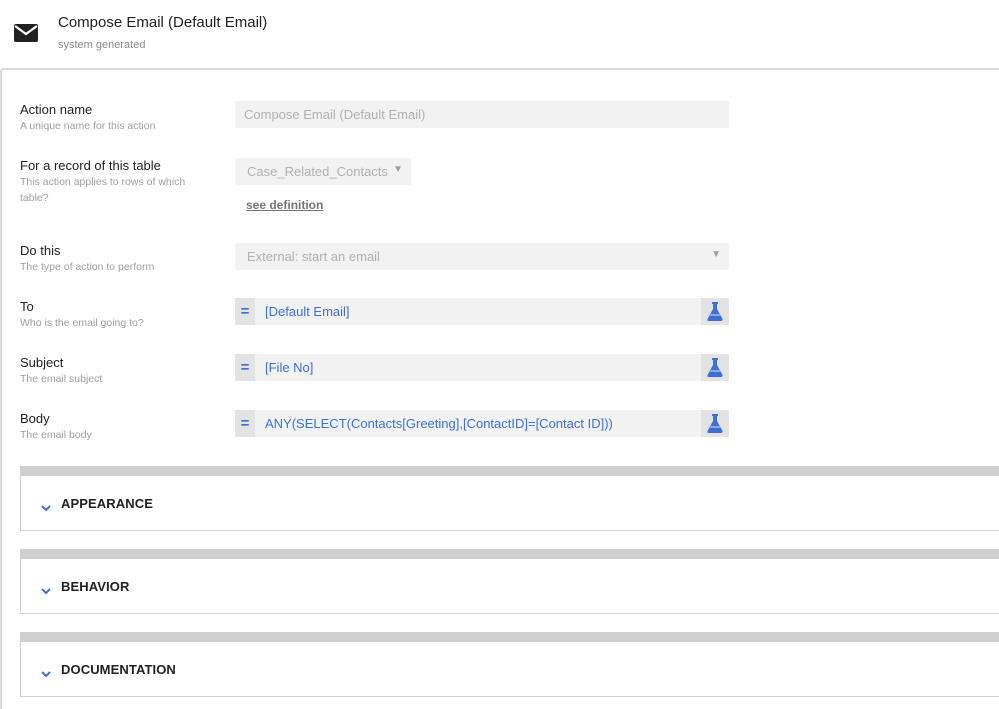 Image resolution: width=999 pixels, height=709 pixels. I want to click on appearance-section-title: APPEARANCE, so click(107, 503).